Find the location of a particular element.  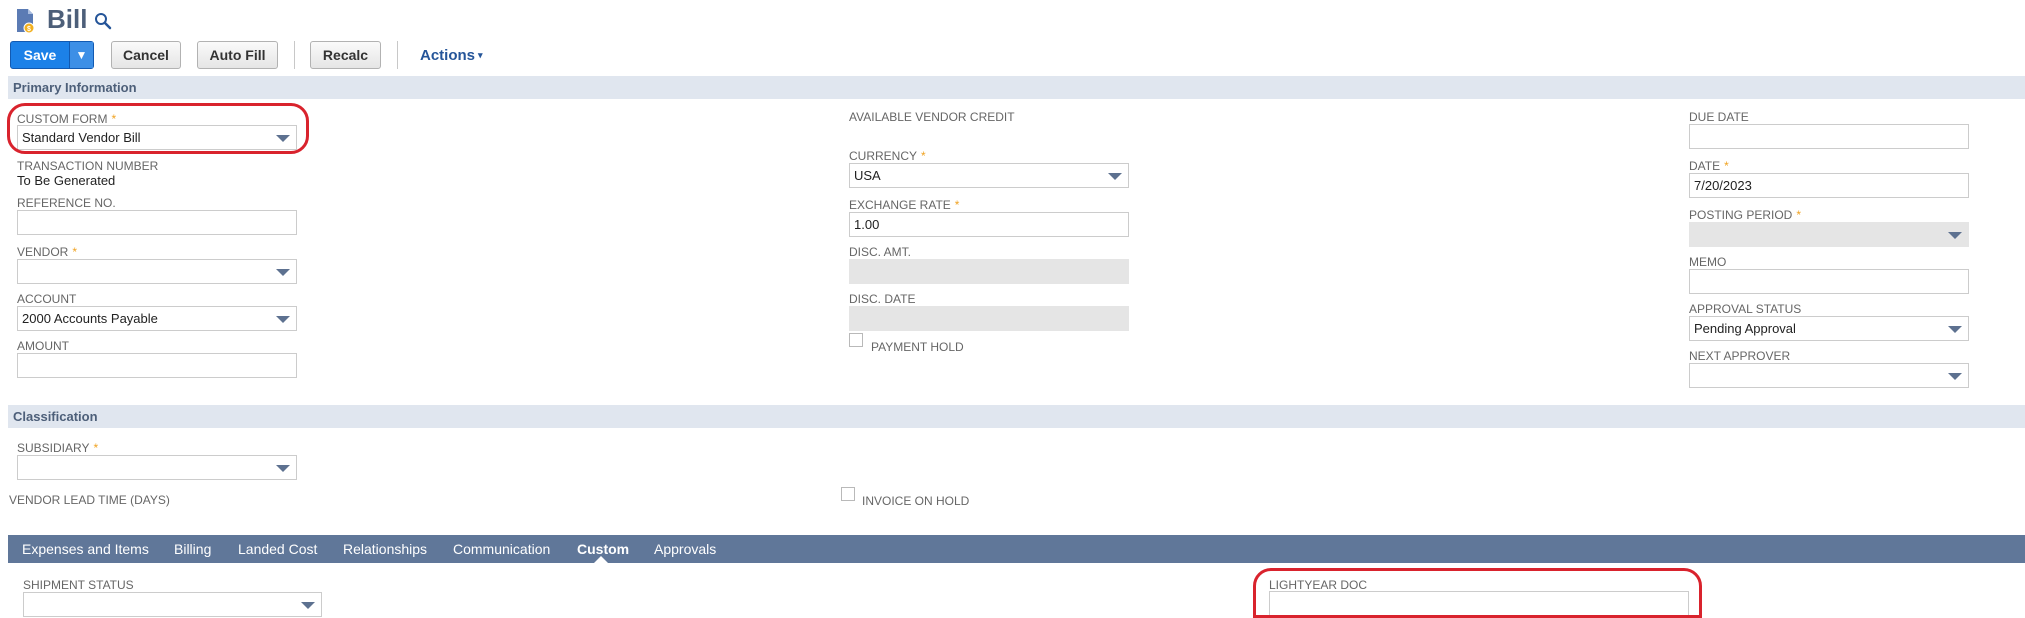

amount-label: AMOUNT is located at coordinates (43, 346).